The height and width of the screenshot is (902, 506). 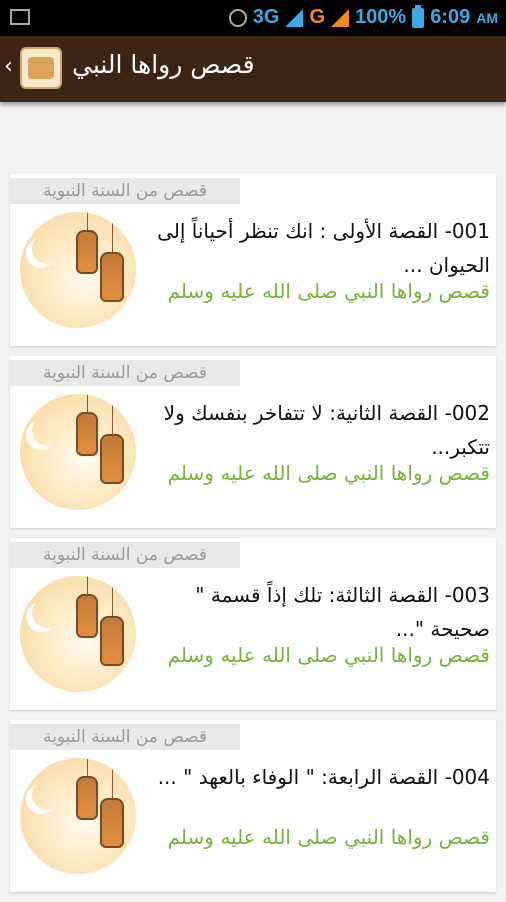 I want to click on app-logo, so click(x=41, y=68).